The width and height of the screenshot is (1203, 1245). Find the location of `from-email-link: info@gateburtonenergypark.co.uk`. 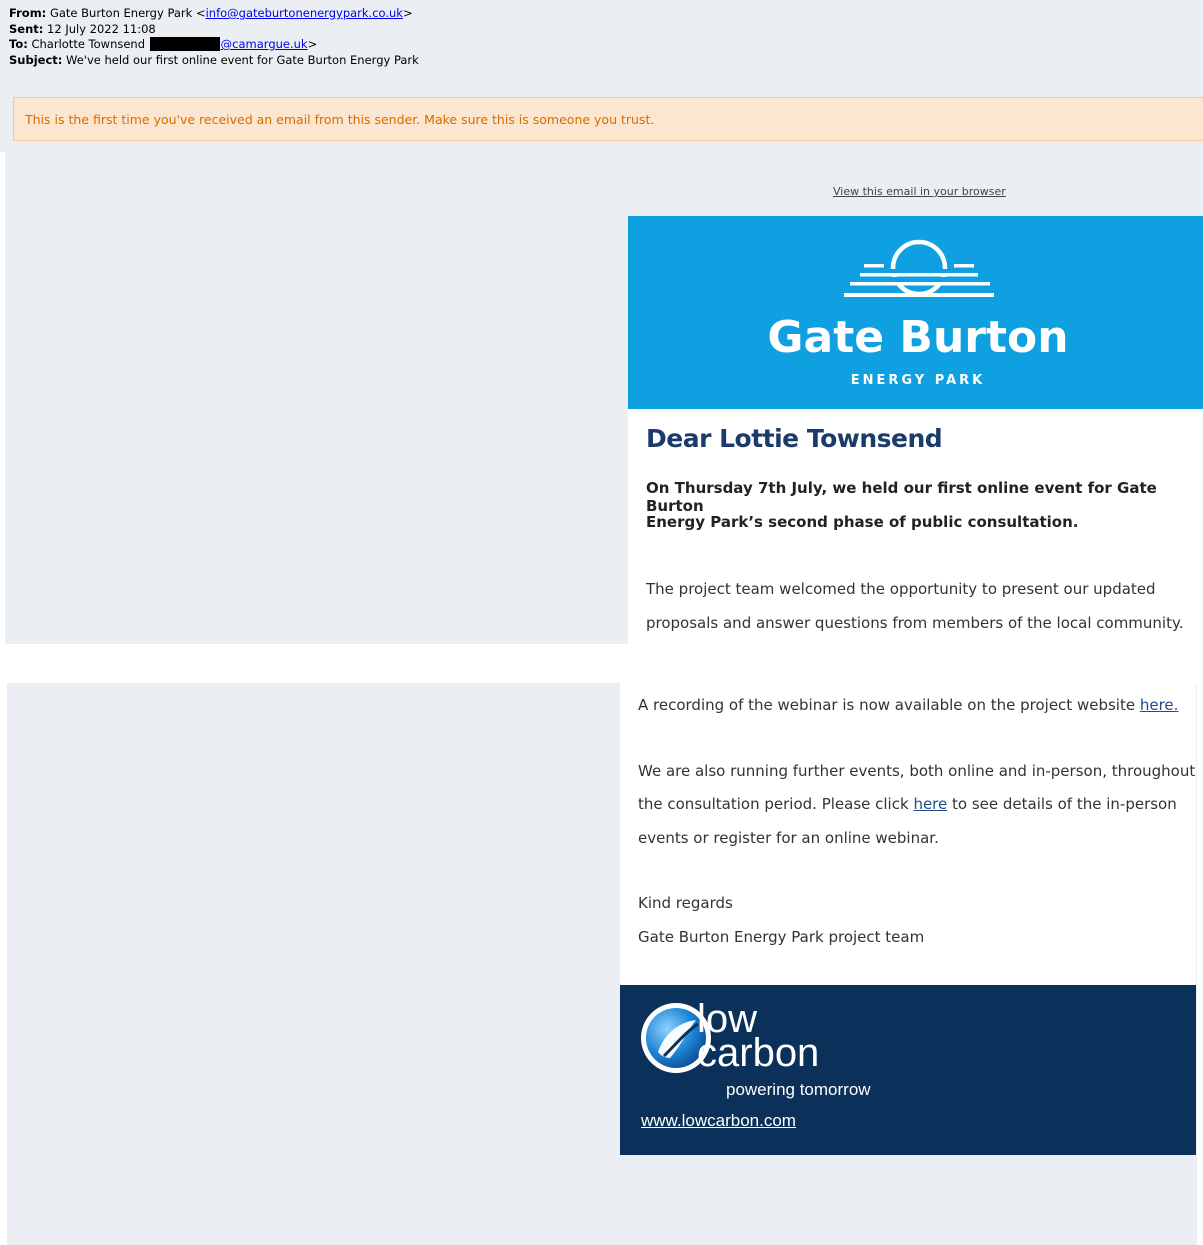

from-email-link: info@gateburtonenergypark.co.uk is located at coordinates (304, 13).